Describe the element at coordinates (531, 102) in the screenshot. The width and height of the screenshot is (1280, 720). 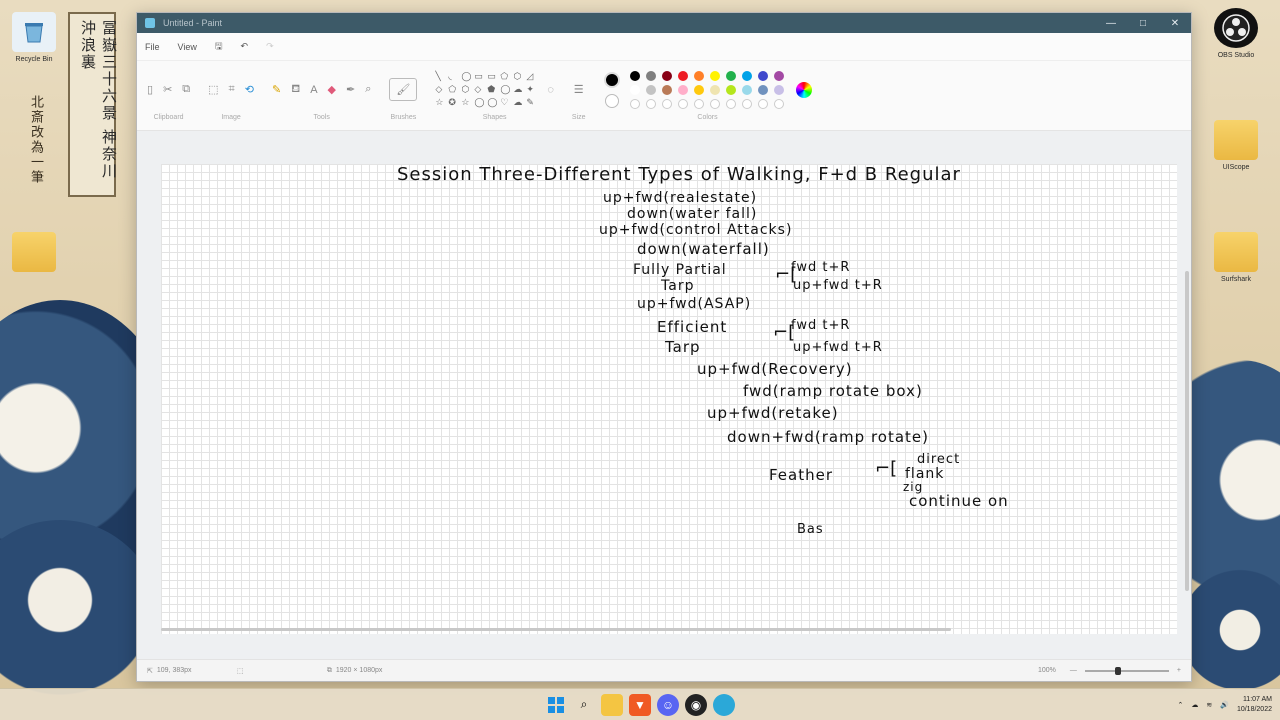
I see `shape-option: ✎` at that location.